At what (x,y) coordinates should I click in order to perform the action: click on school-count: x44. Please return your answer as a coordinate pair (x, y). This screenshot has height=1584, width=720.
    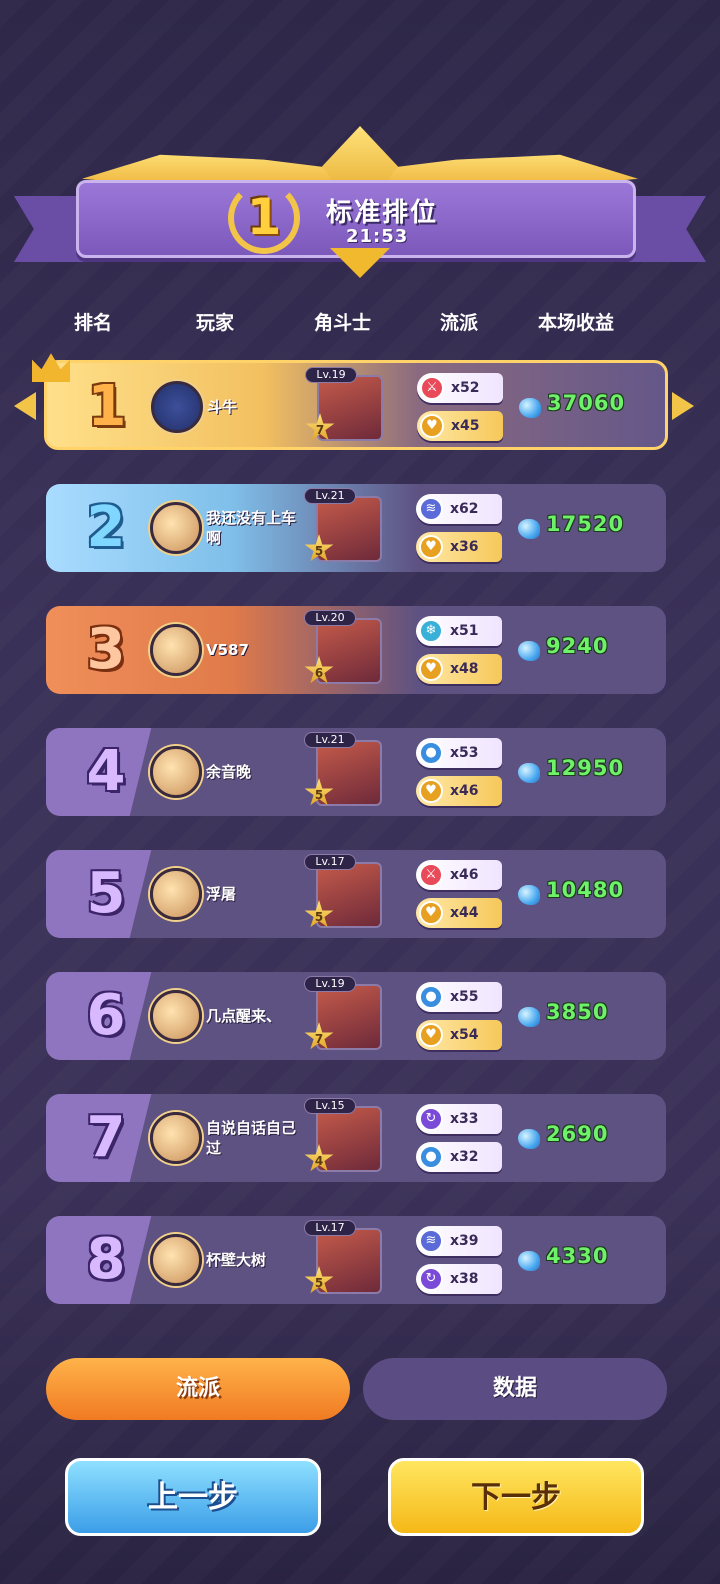
    Looking at the image, I should click on (464, 913).